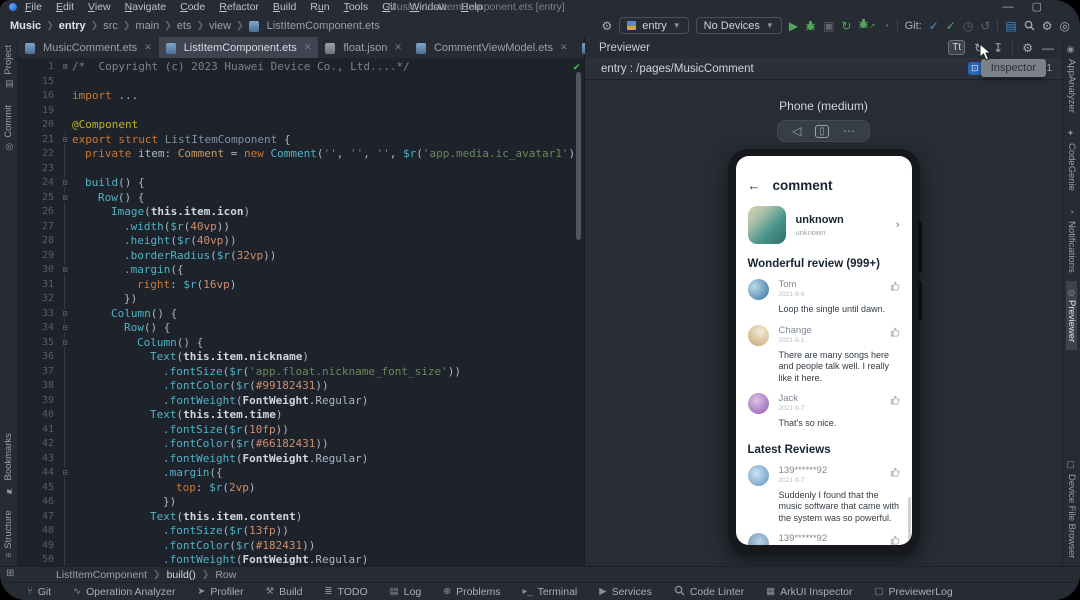 The image size is (1080, 600). I want to click on tool-windows-icon: ⊞, so click(10, 573).